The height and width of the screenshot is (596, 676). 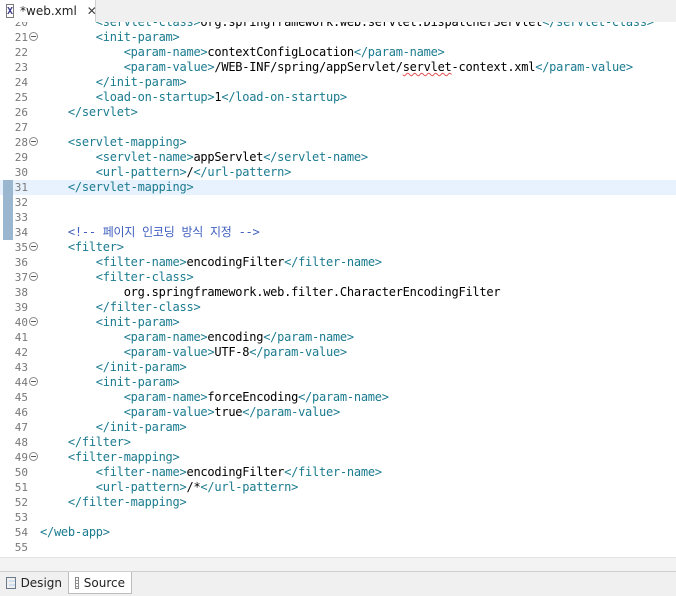 What do you see at coordinates (150, 232) in the screenshot?
I see `xml-comment: <!-- 페이지 인코딩 방식 지정 -->` at bounding box center [150, 232].